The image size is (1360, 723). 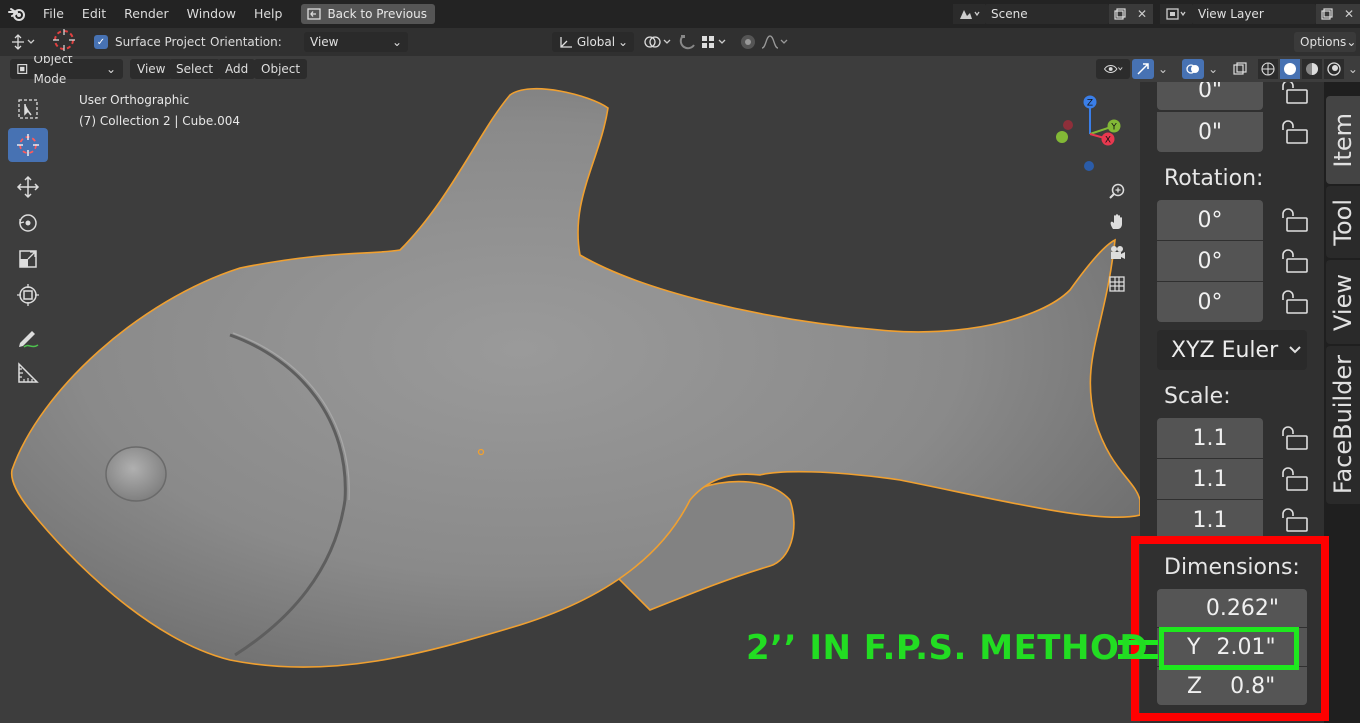 I want to click on tab-facebuilder: FaceBuilder, so click(x=1343, y=425).